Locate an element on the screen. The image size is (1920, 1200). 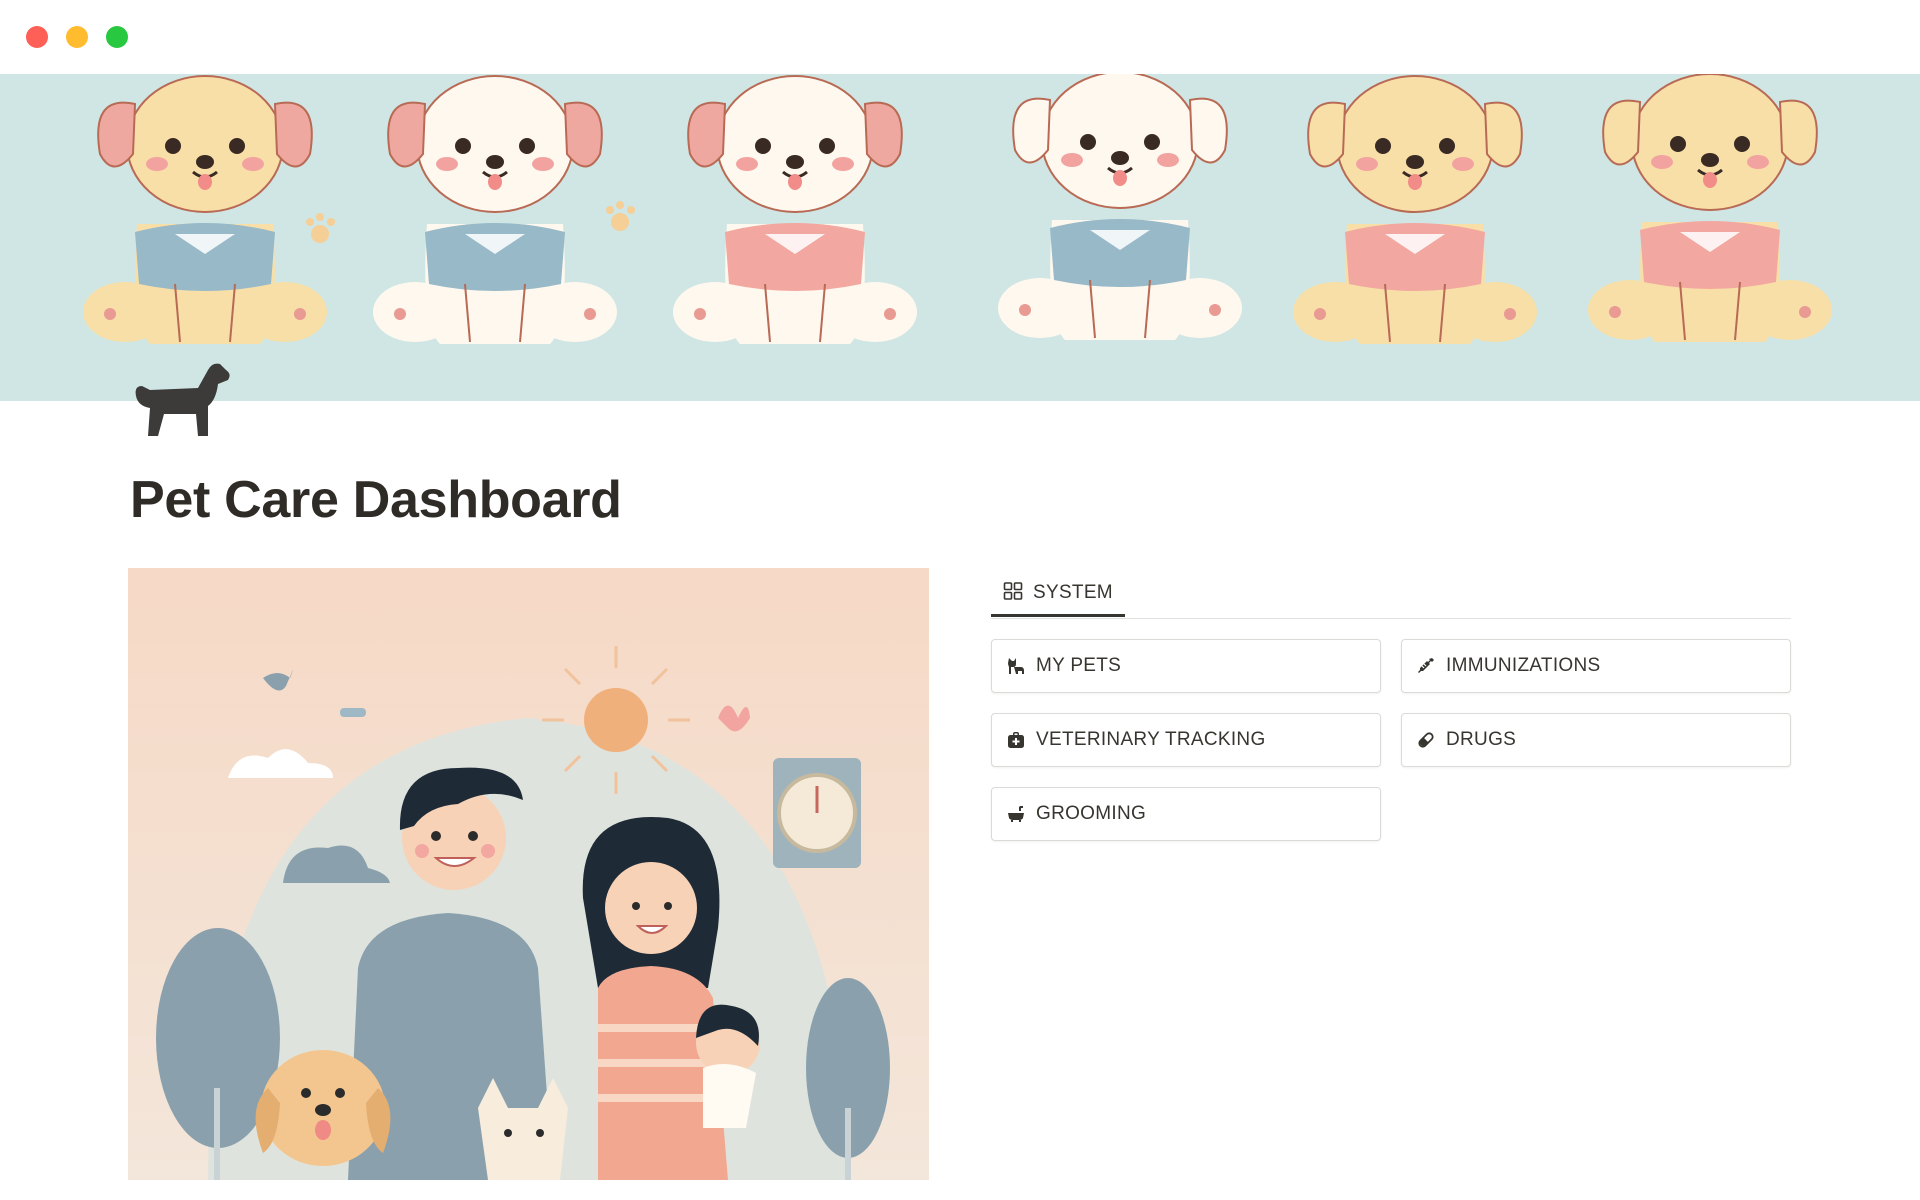
dog-icon is located at coordinates (181, 399).